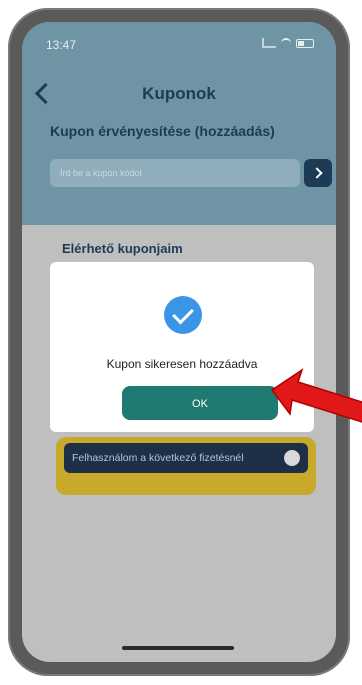  Describe the element at coordinates (61, 45) in the screenshot. I see `status-time: 13:47` at that location.